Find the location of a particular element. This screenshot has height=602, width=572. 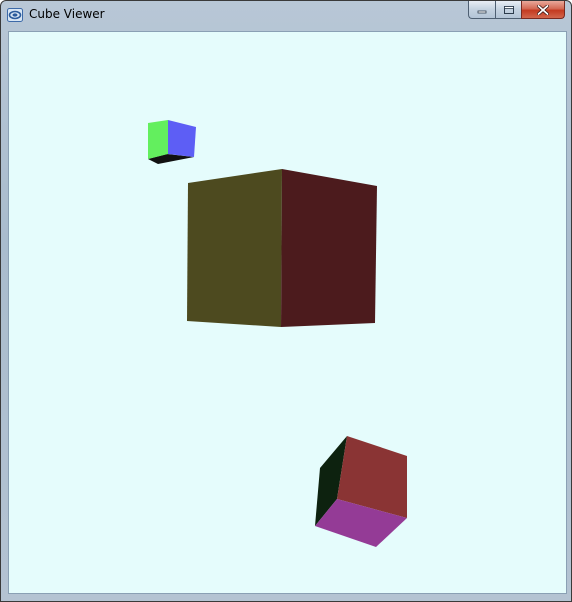

app-window-icon is located at coordinates (15, 15).